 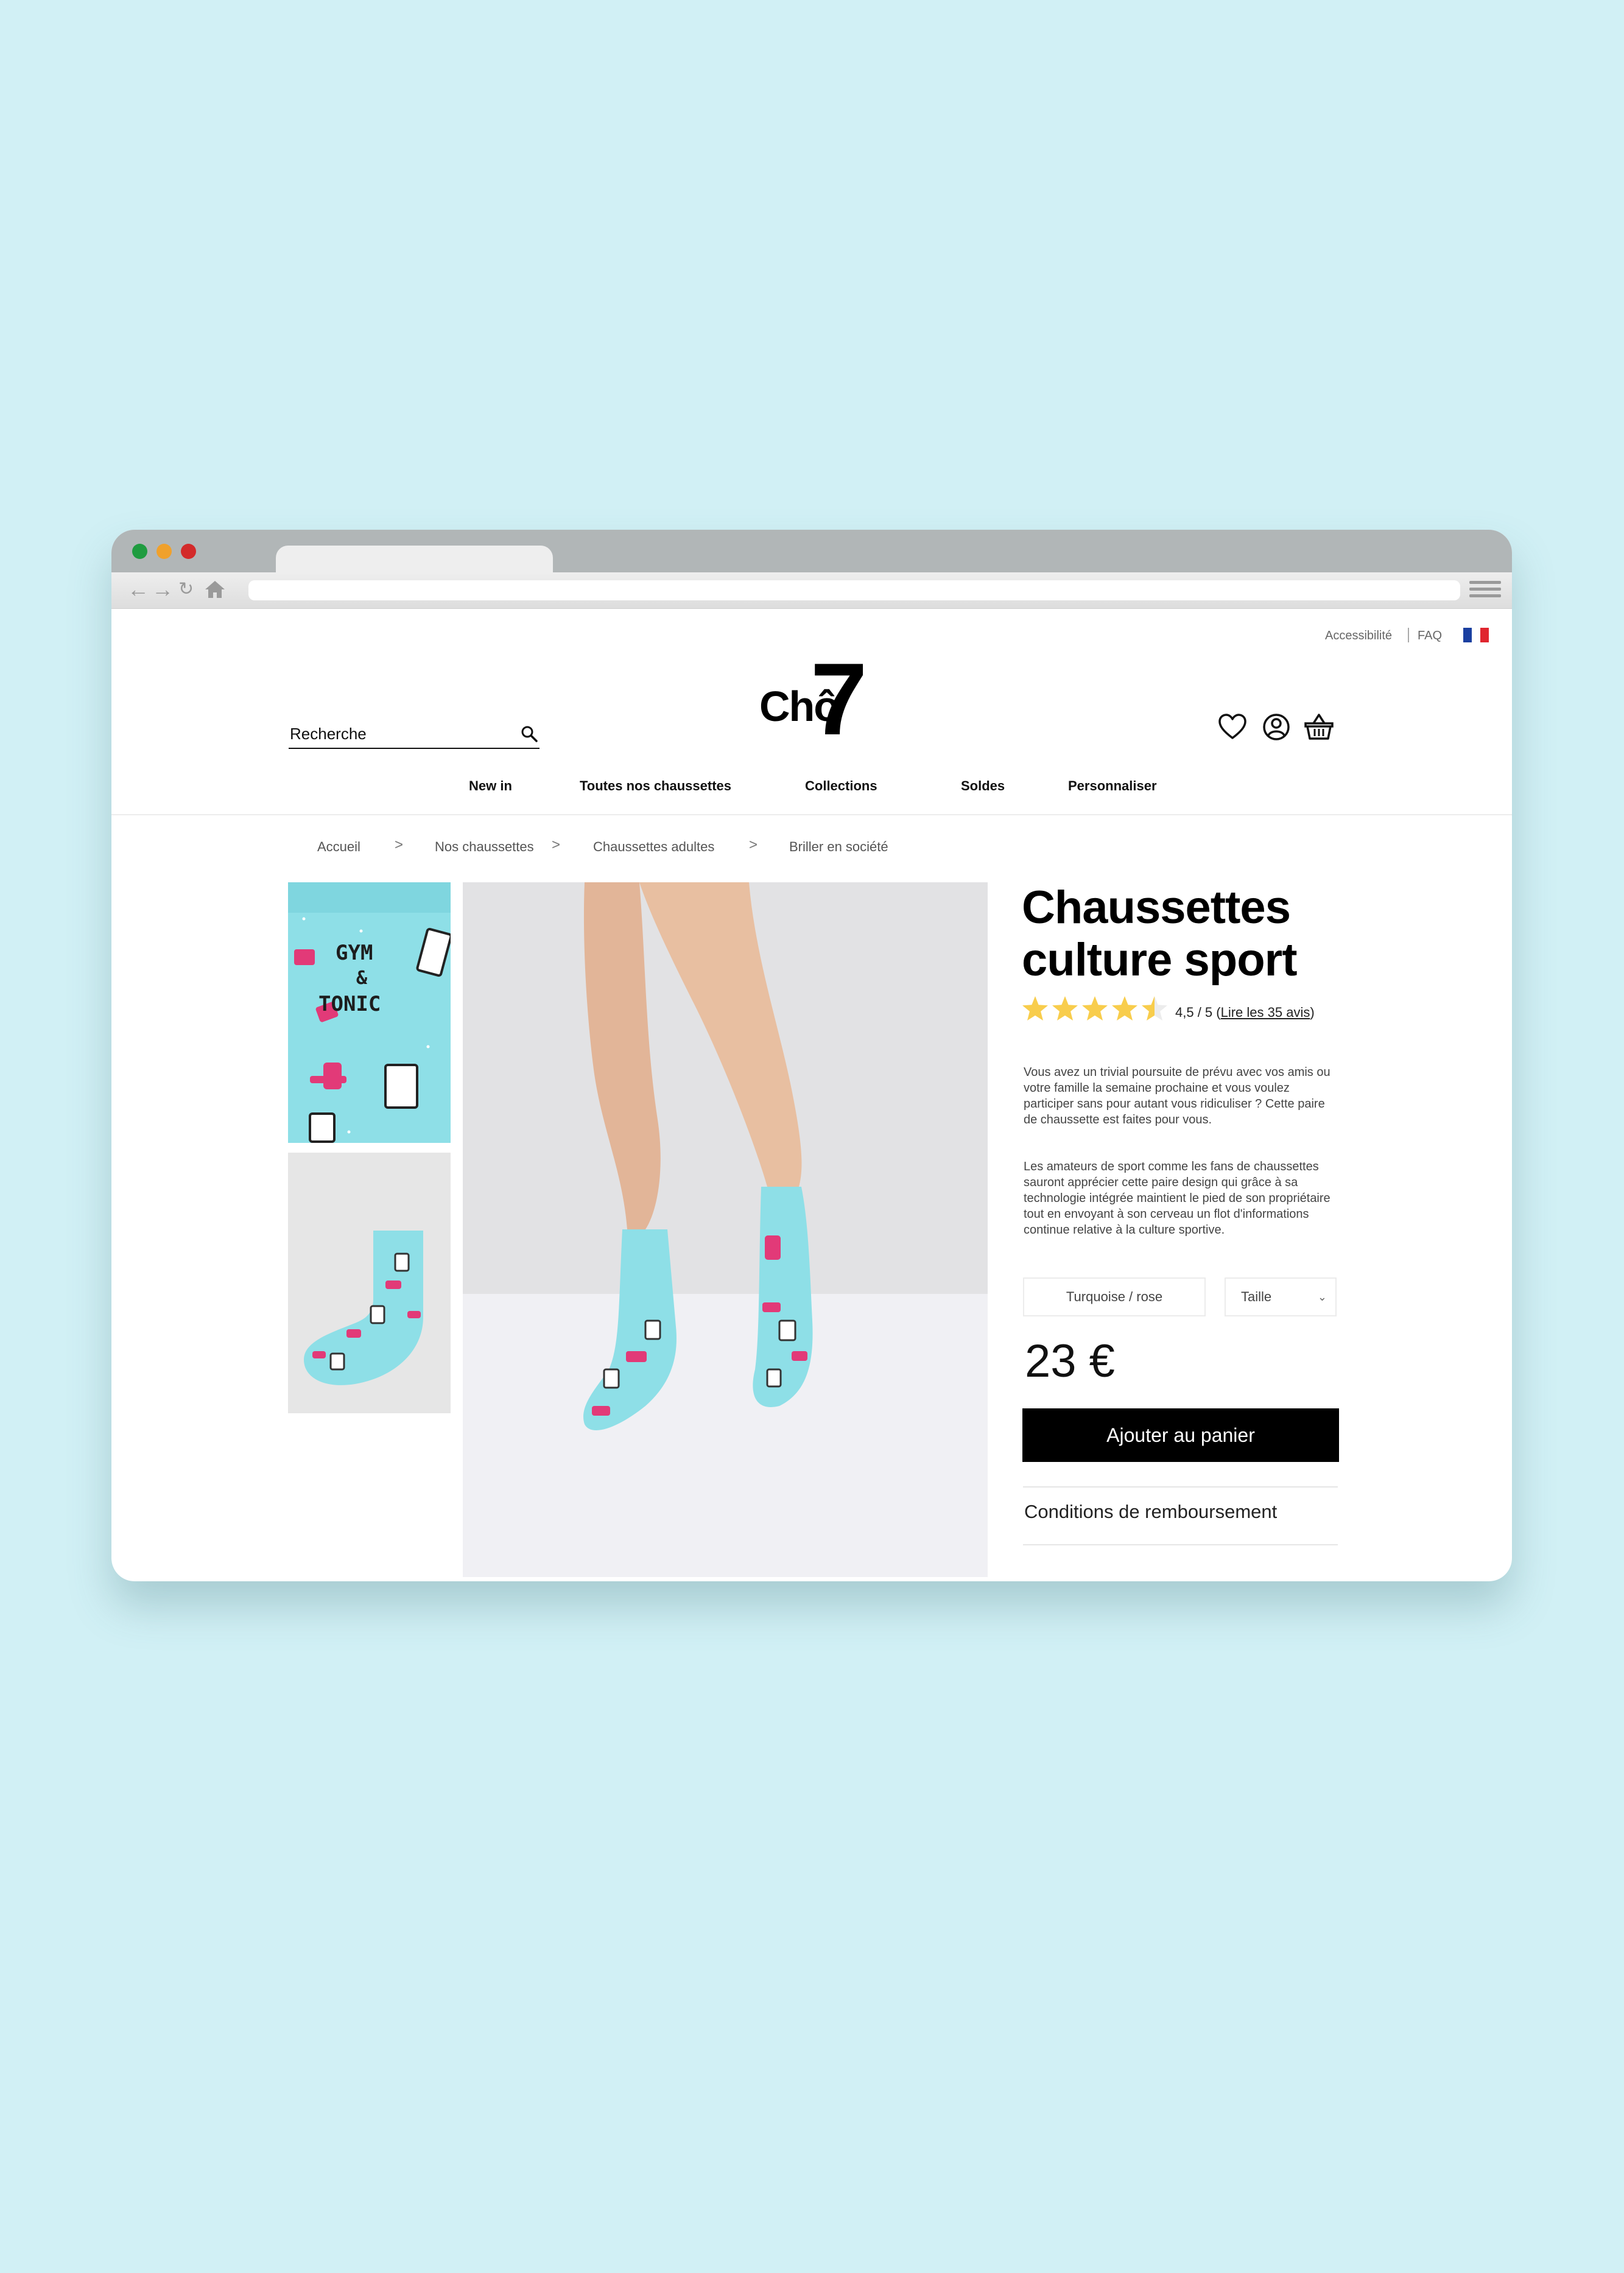 What do you see at coordinates (838, 847) in the screenshot?
I see `breadcrumb-current: Briller en société` at bounding box center [838, 847].